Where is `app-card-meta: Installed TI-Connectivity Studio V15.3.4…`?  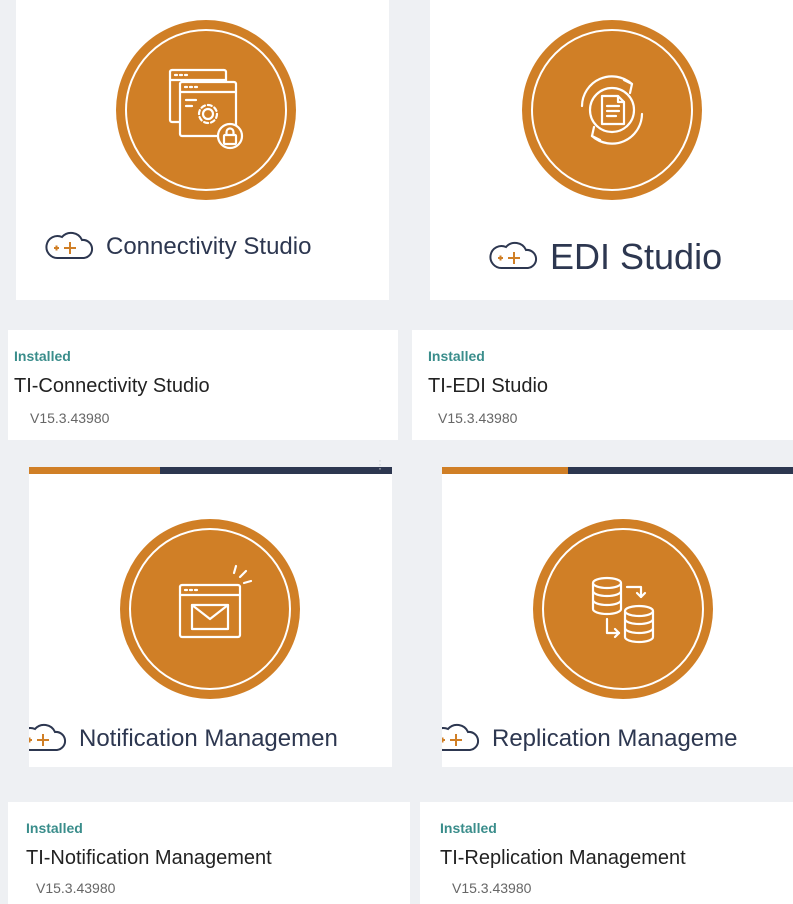 app-card-meta: Installed TI-Connectivity Studio V15.3.4… is located at coordinates (203, 385).